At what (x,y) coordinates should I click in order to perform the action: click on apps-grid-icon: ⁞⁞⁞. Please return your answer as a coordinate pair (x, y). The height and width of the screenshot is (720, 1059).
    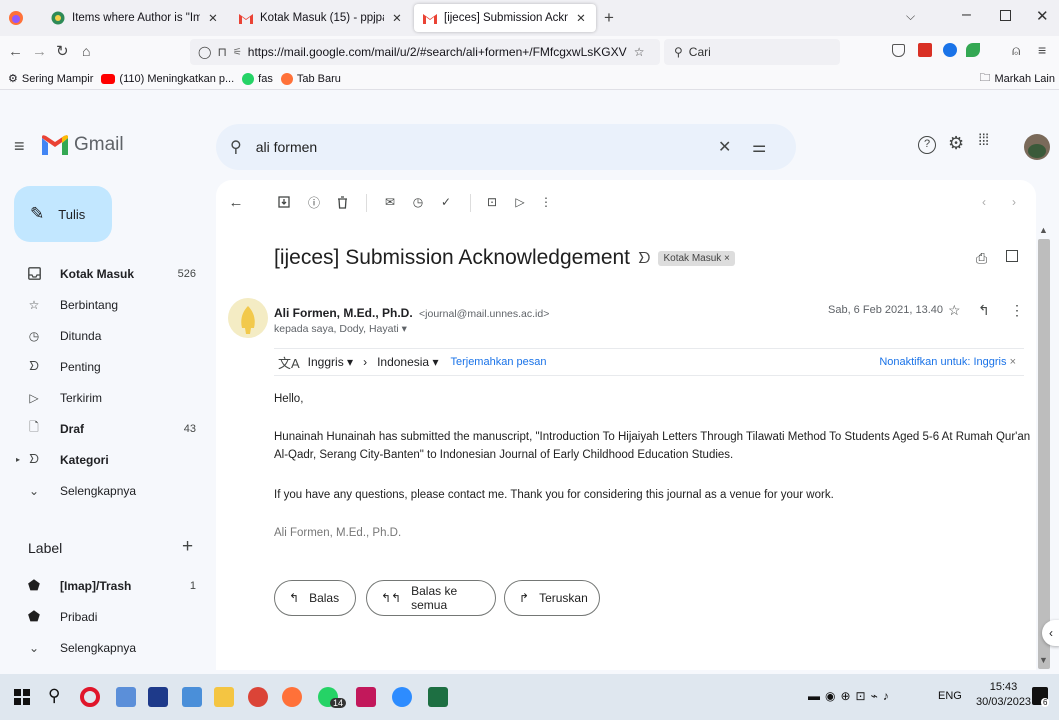
    Looking at the image, I should click on (983, 141).